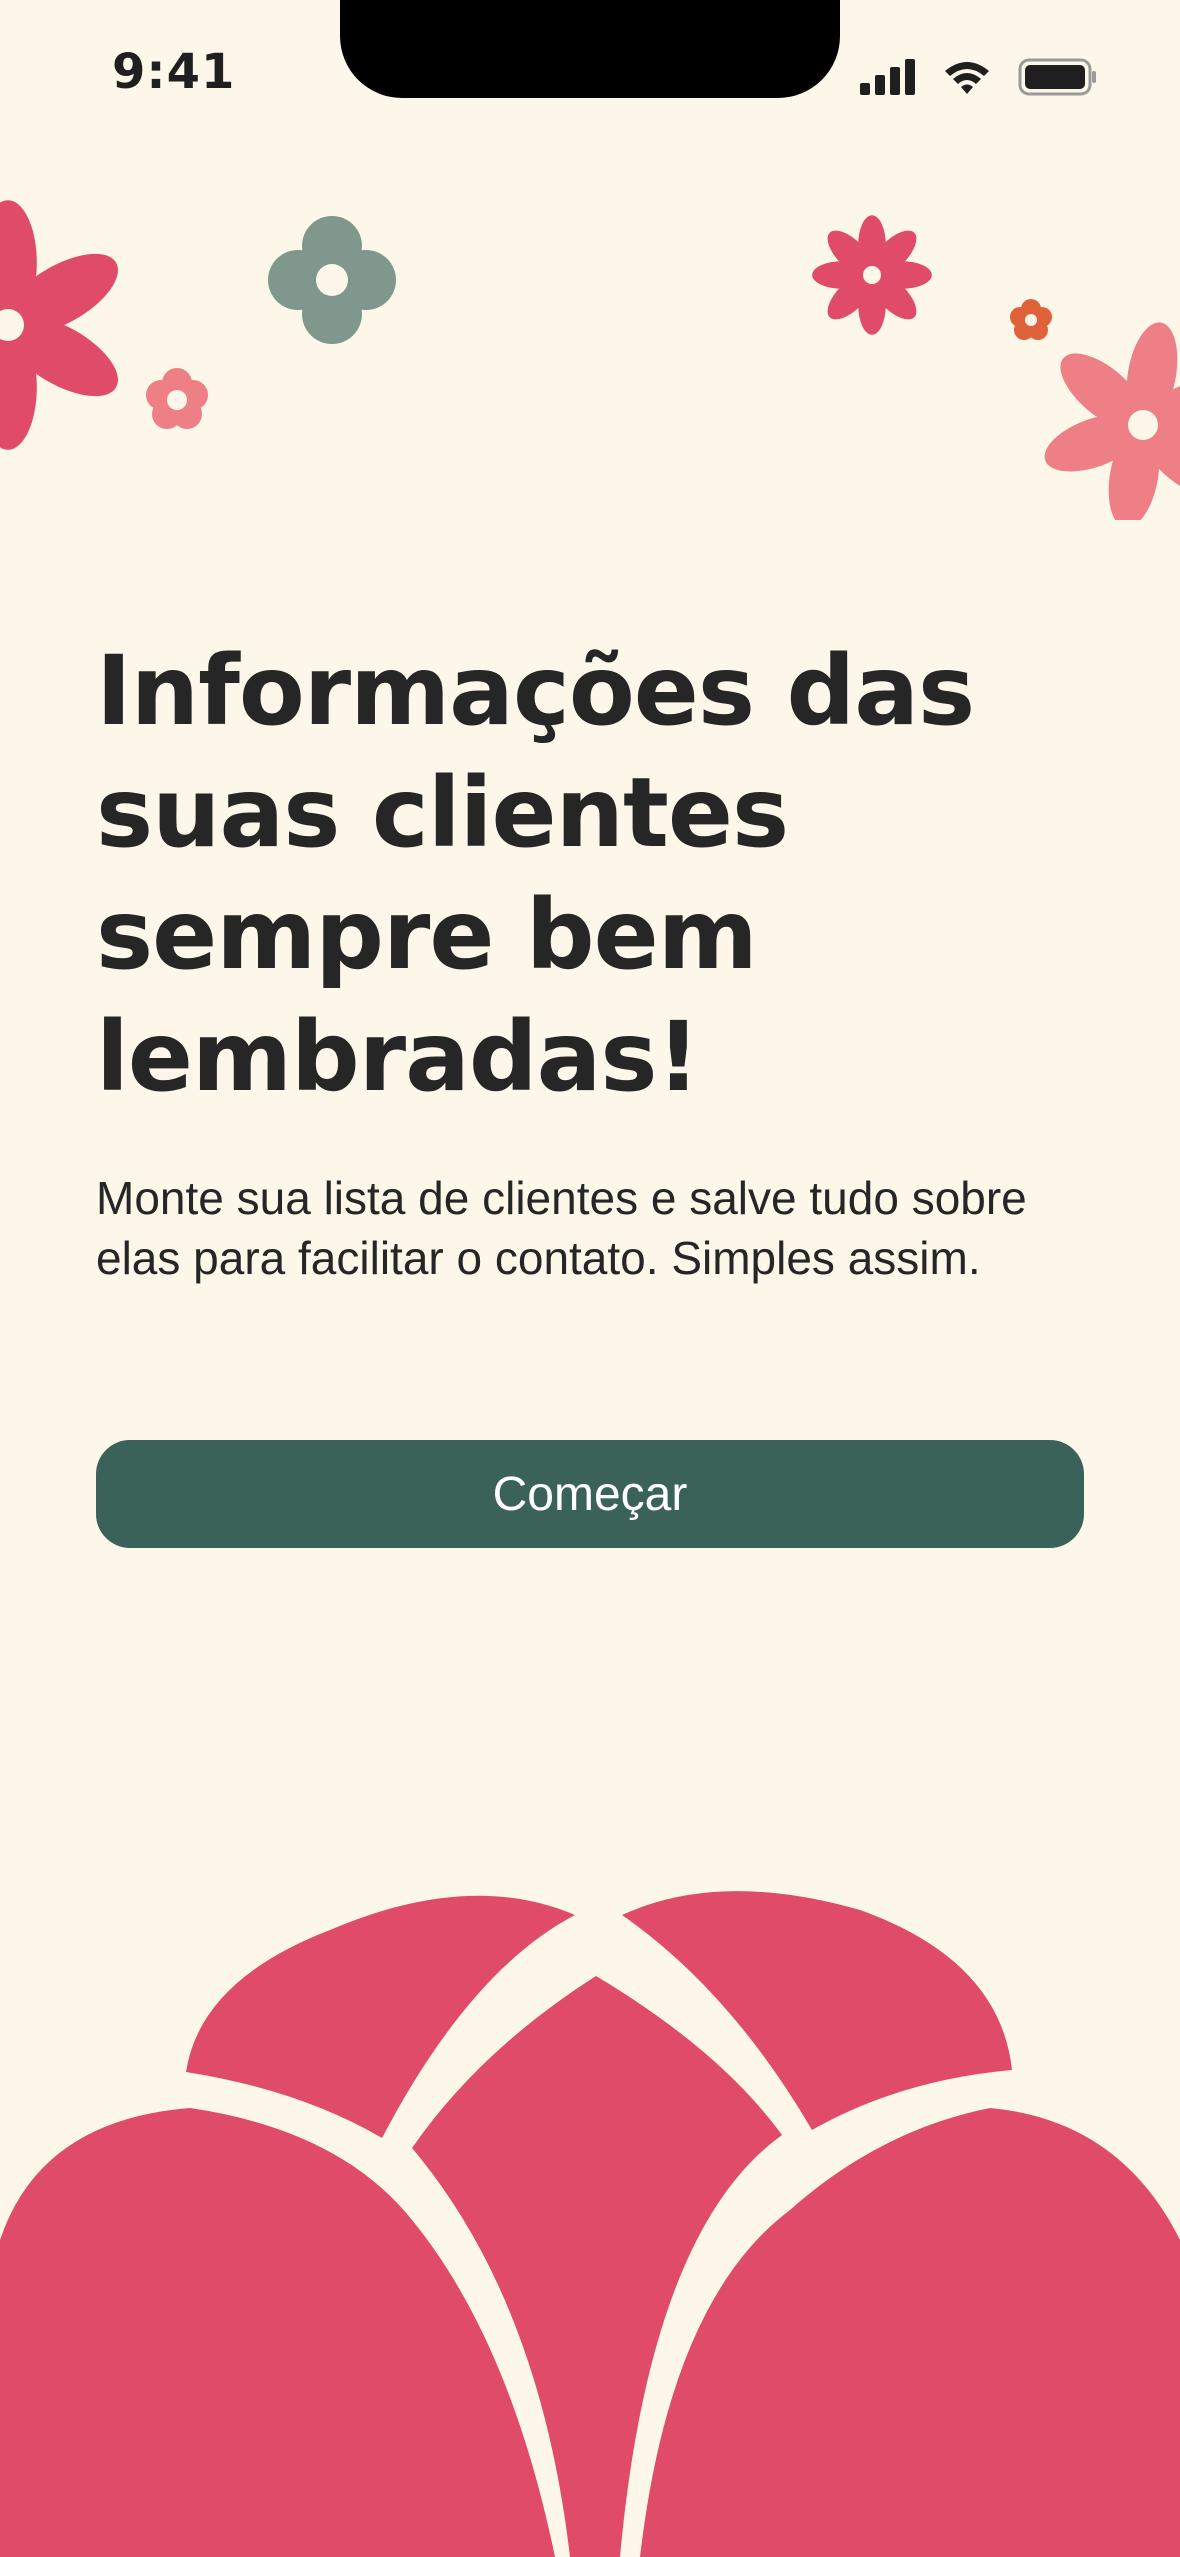 The width and height of the screenshot is (1180, 2557). I want to click on flower-light-pink-right-icon, so click(1108, 419).